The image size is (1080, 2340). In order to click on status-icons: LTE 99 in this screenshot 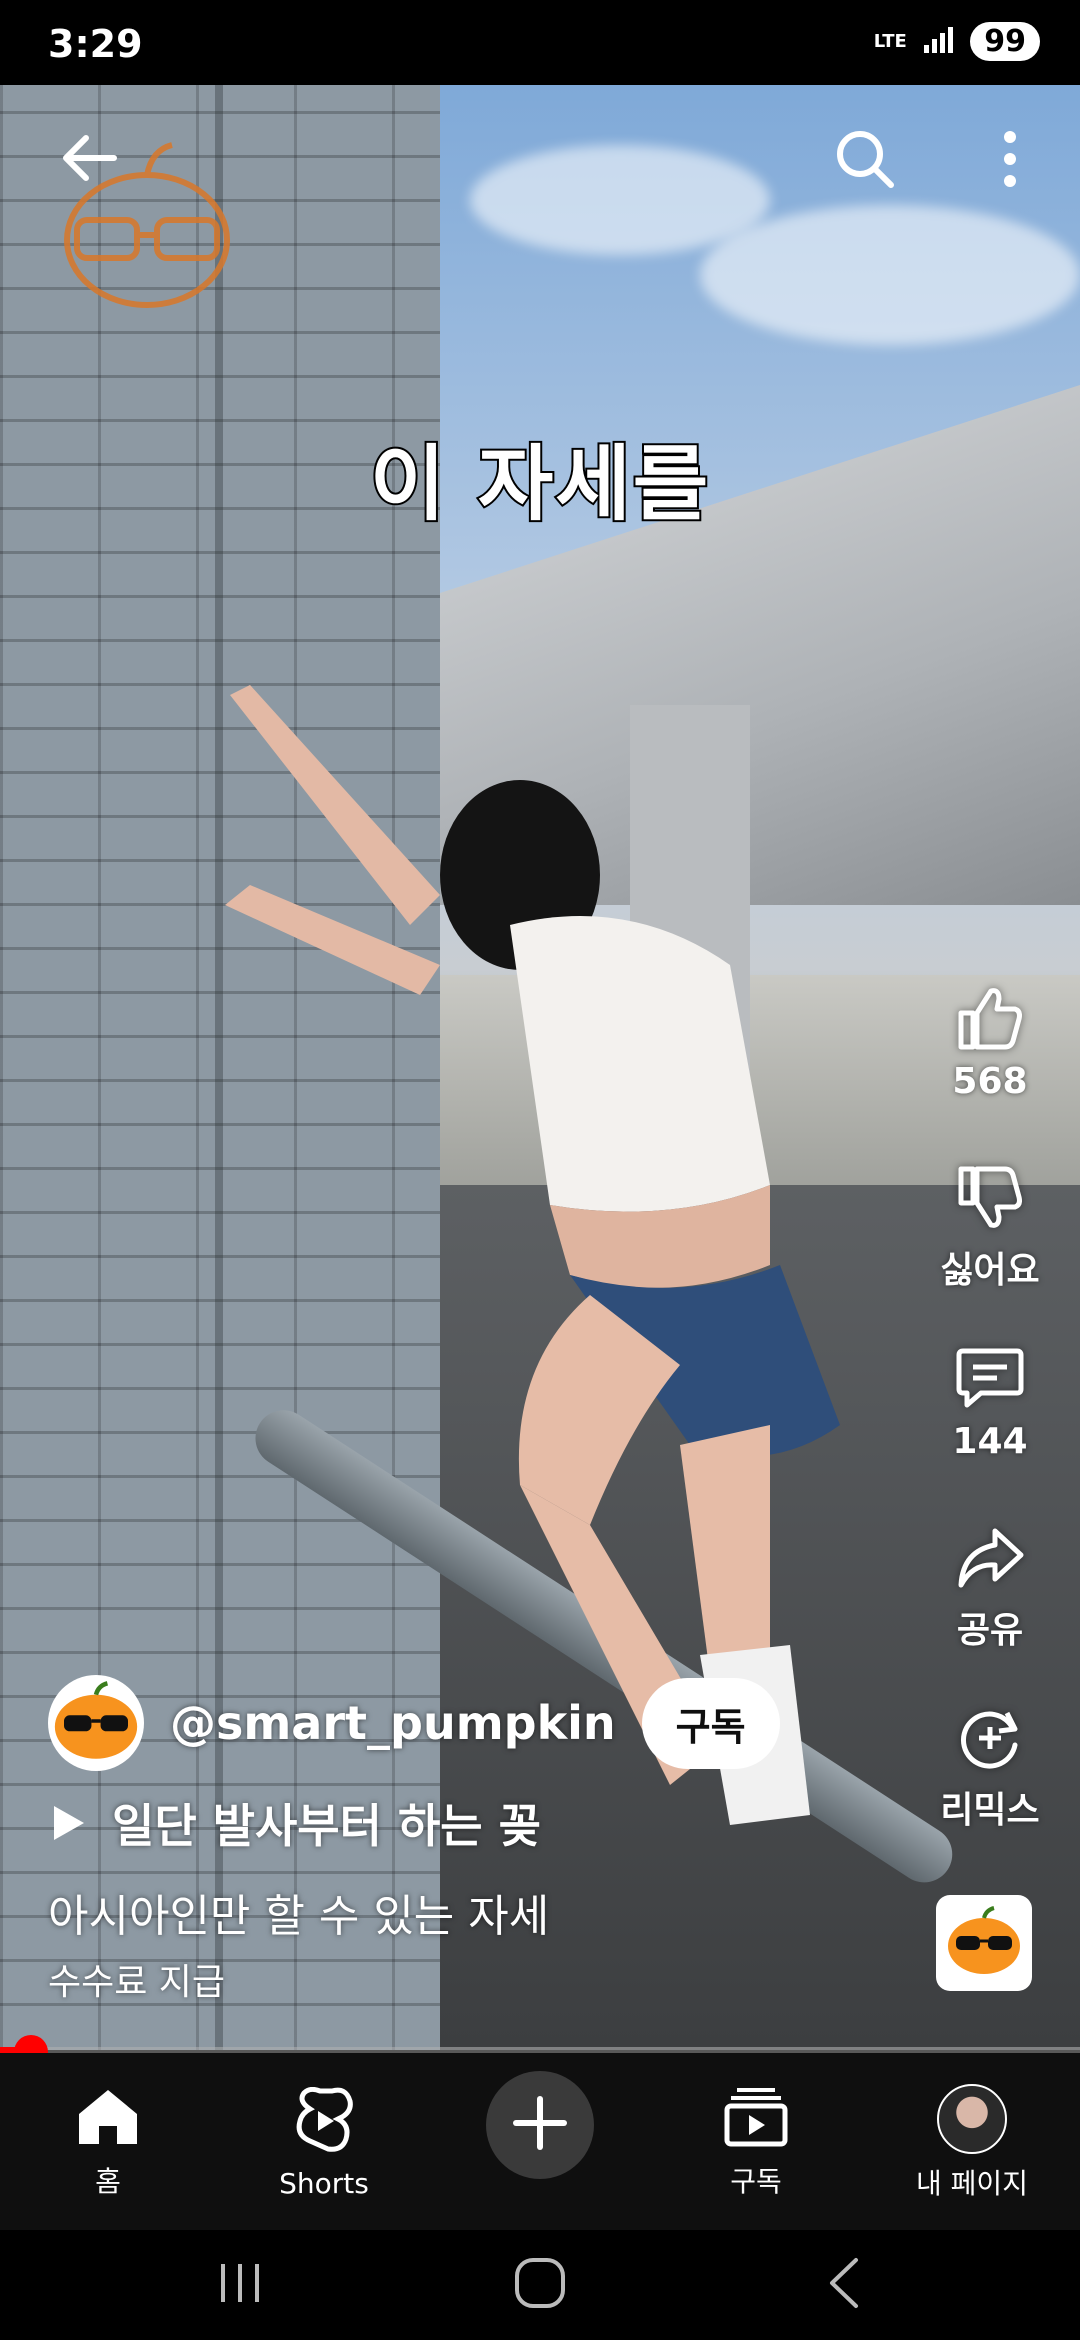, I will do `click(956, 41)`.